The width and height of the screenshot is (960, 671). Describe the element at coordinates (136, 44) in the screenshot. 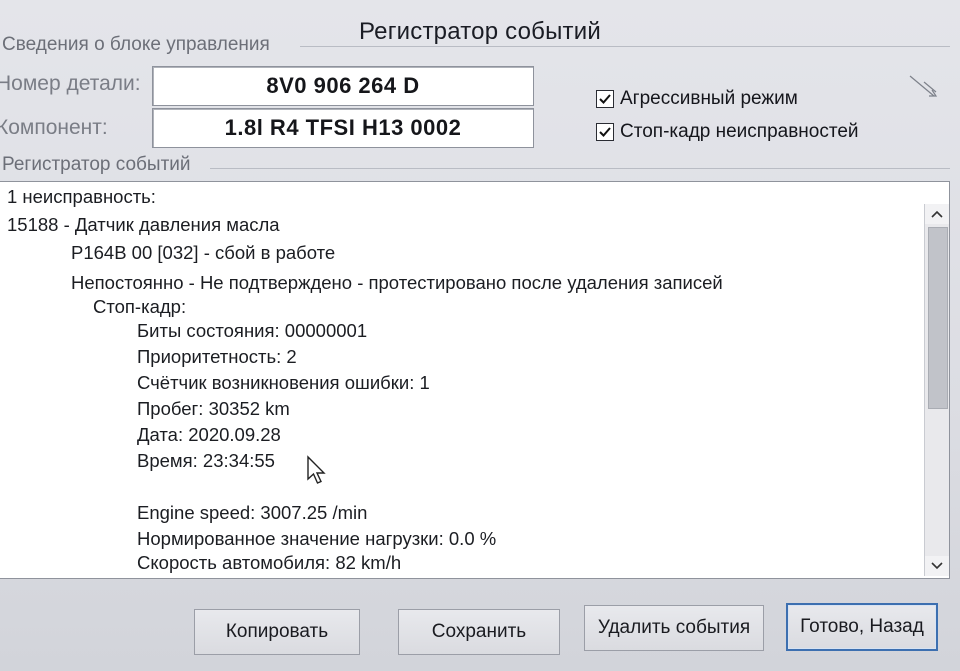

I see `control-unit-group-label: Сведения о блоке управления` at that location.